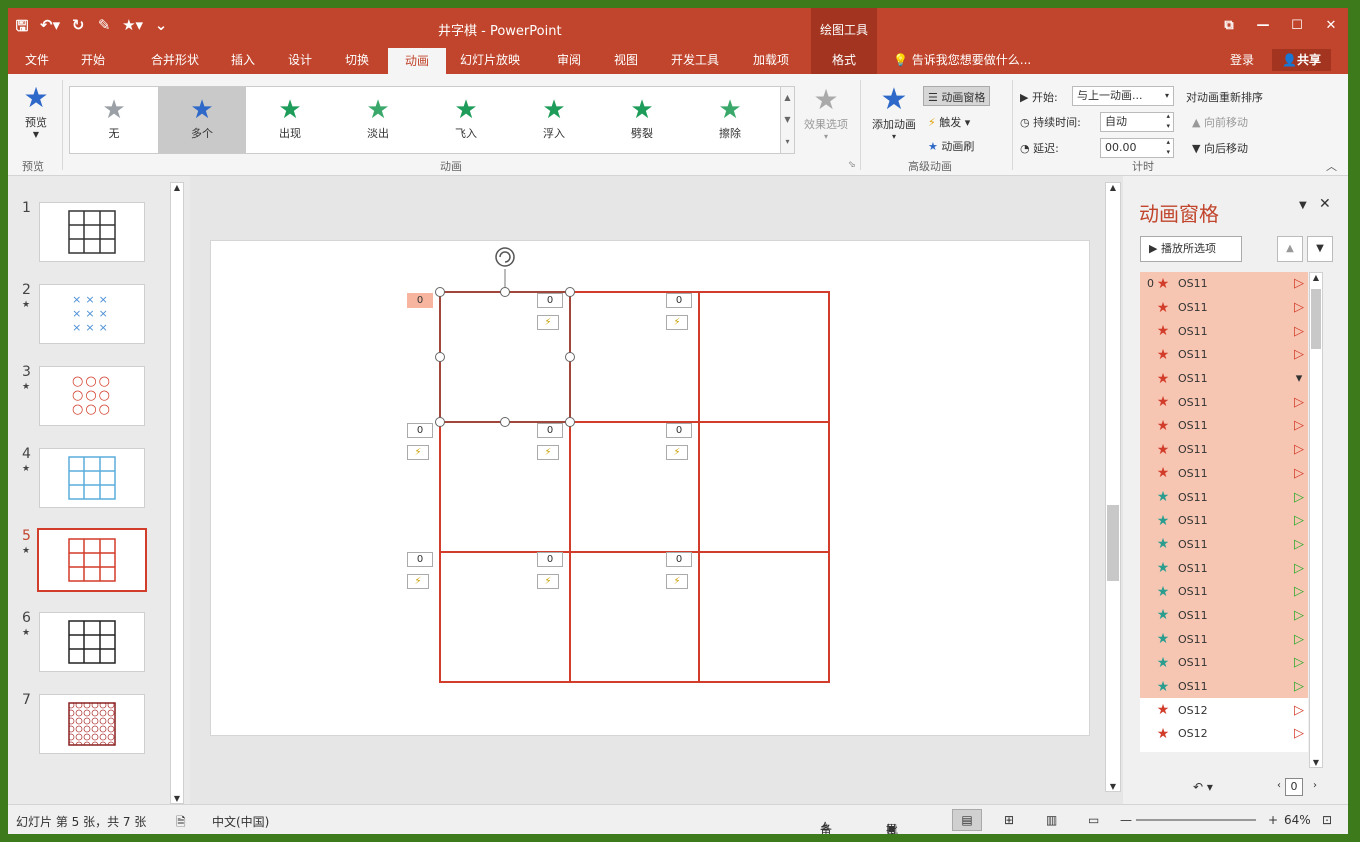 This screenshot has width=1360, height=842. I want to click on preview-button: ★ 预览 ▼, so click(36, 111).